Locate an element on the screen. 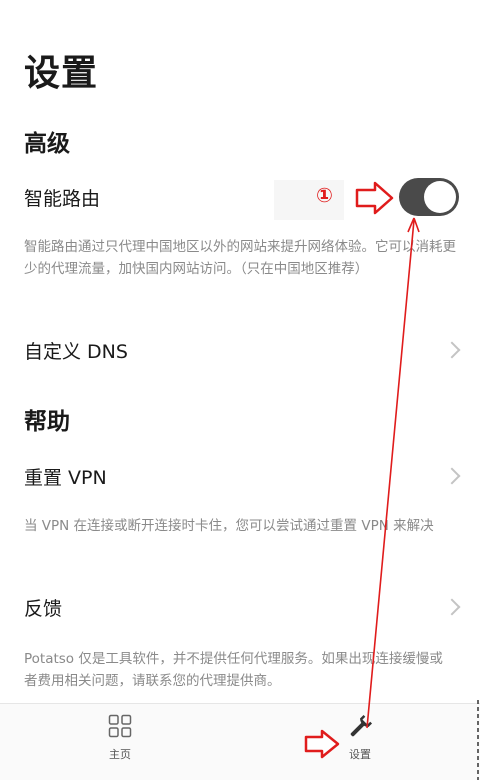 The width and height of the screenshot is (480, 780). page-title: 设置 is located at coordinates (61, 73).